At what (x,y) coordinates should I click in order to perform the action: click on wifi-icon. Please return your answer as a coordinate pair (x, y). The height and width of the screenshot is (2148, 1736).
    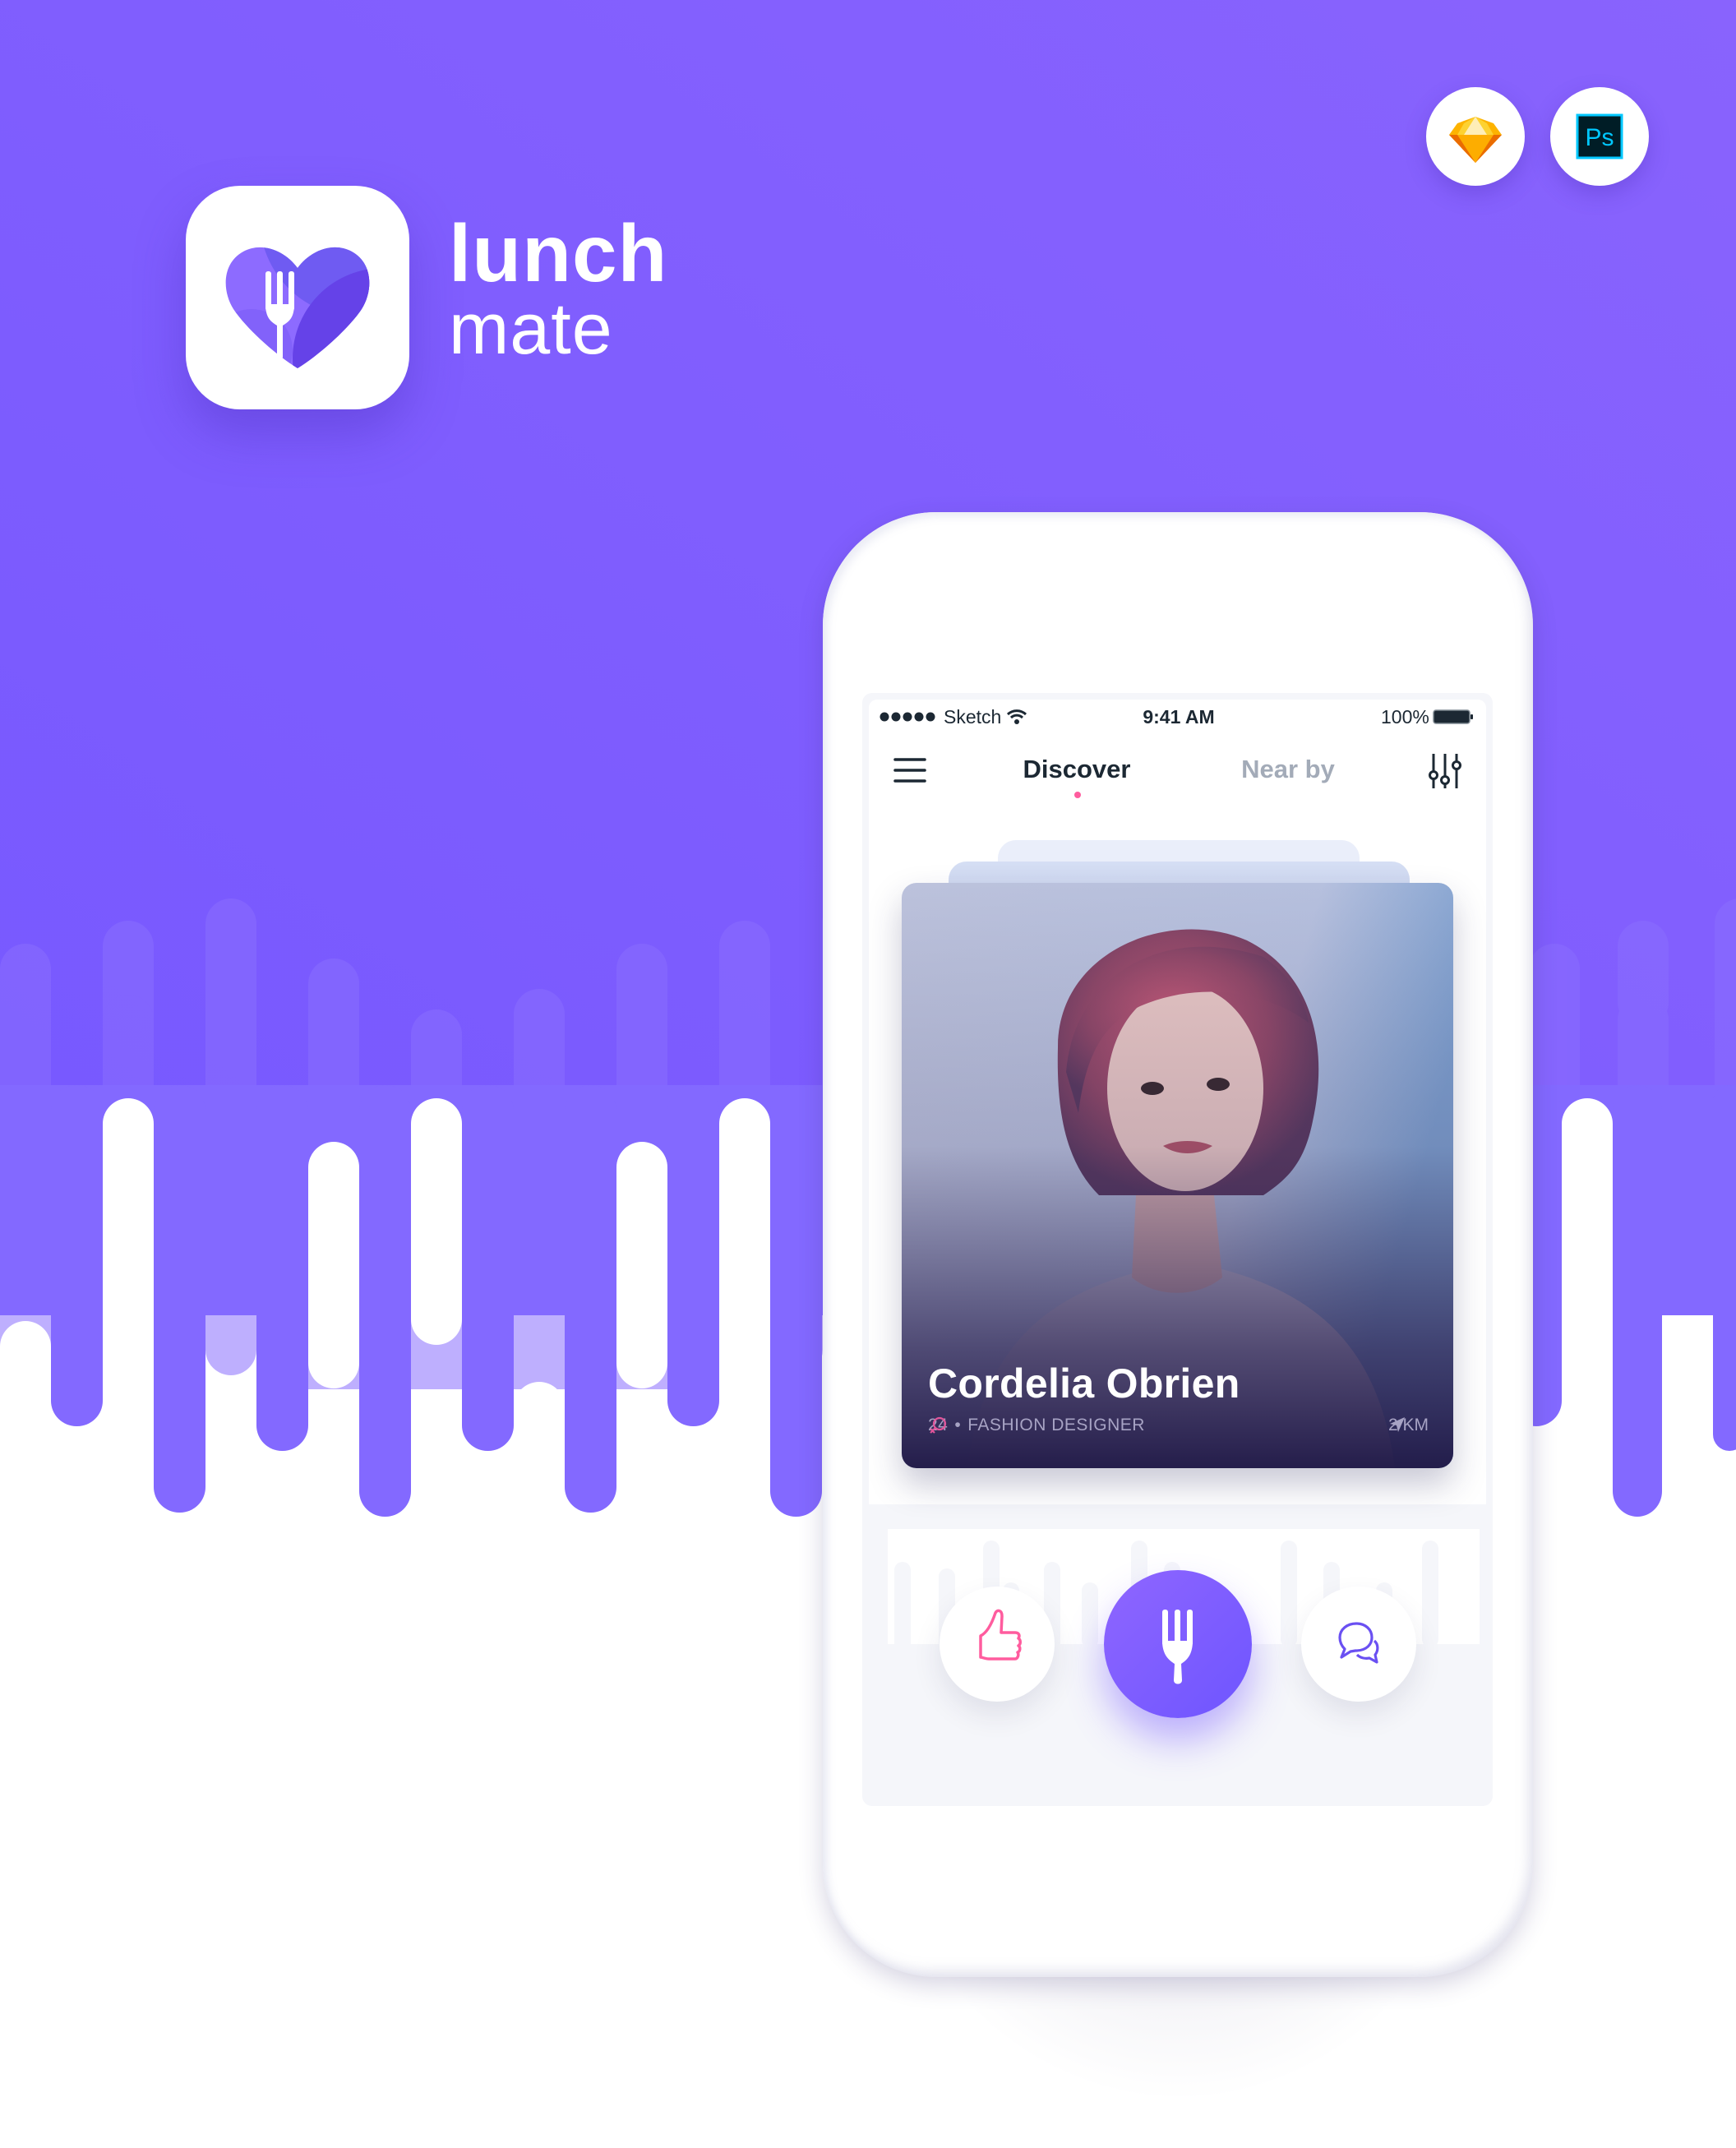
    Looking at the image, I should click on (1017, 716).